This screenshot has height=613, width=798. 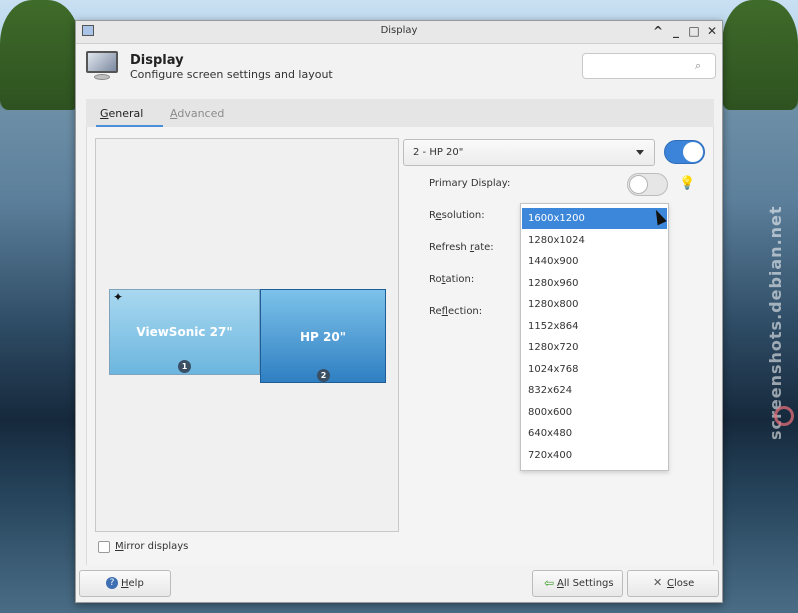 What do you see at coordinates (452, 279) in the screenshot?
I see `rotation-label: Rotation:` at bounding box center [452, 279].